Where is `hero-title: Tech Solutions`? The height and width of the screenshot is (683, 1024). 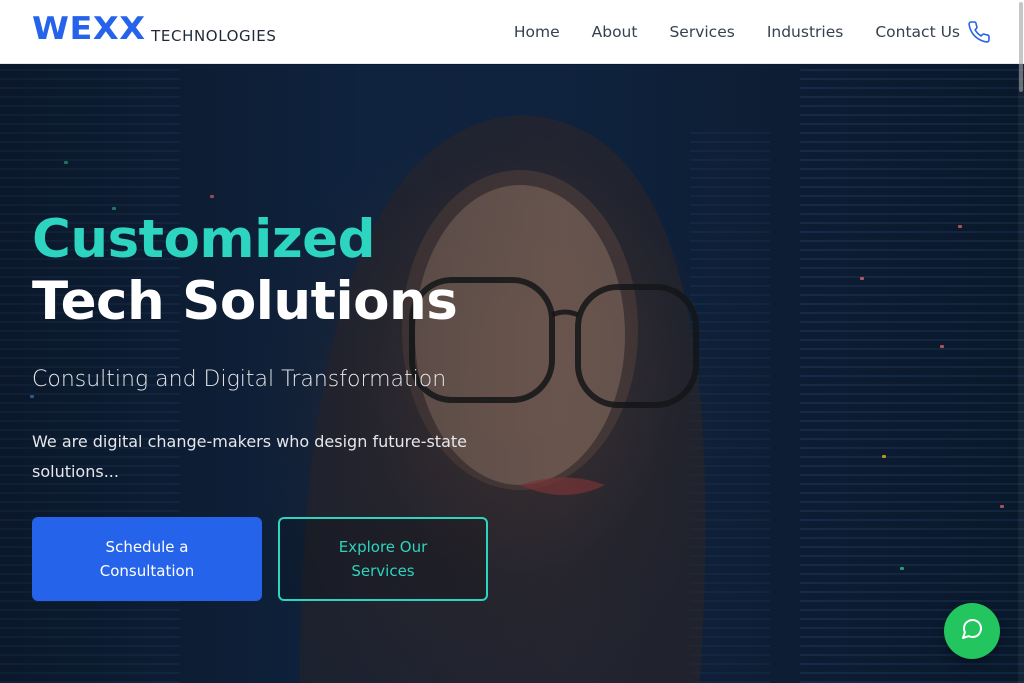
hero-title: Tech Solutions is located at coordinates (245, 301).